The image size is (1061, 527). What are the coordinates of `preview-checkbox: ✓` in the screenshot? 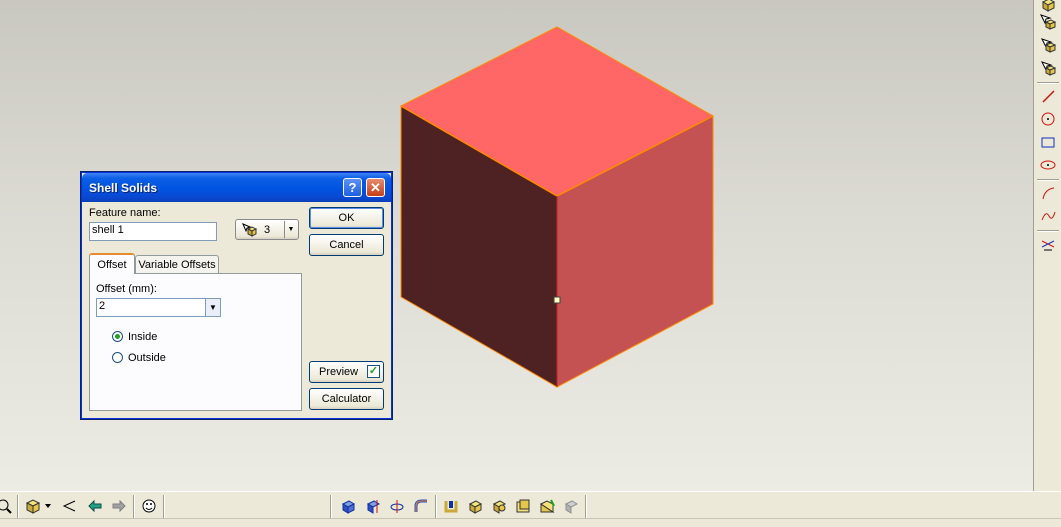 It's located at (373, 371).